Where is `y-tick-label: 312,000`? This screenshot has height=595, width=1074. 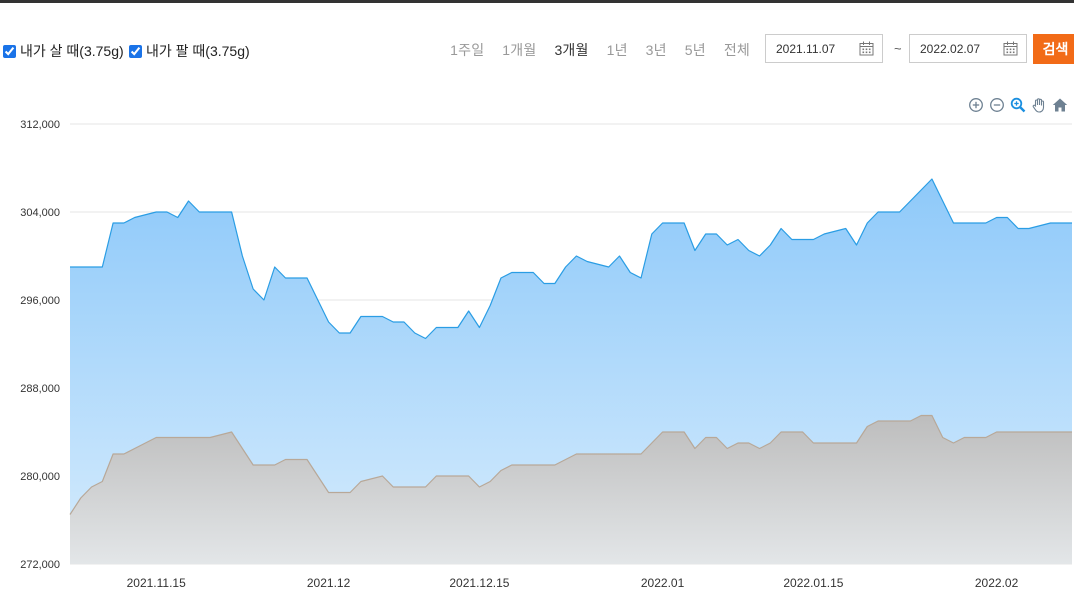
y-tick-label: 312,000 is located at coordinates (40, 125).